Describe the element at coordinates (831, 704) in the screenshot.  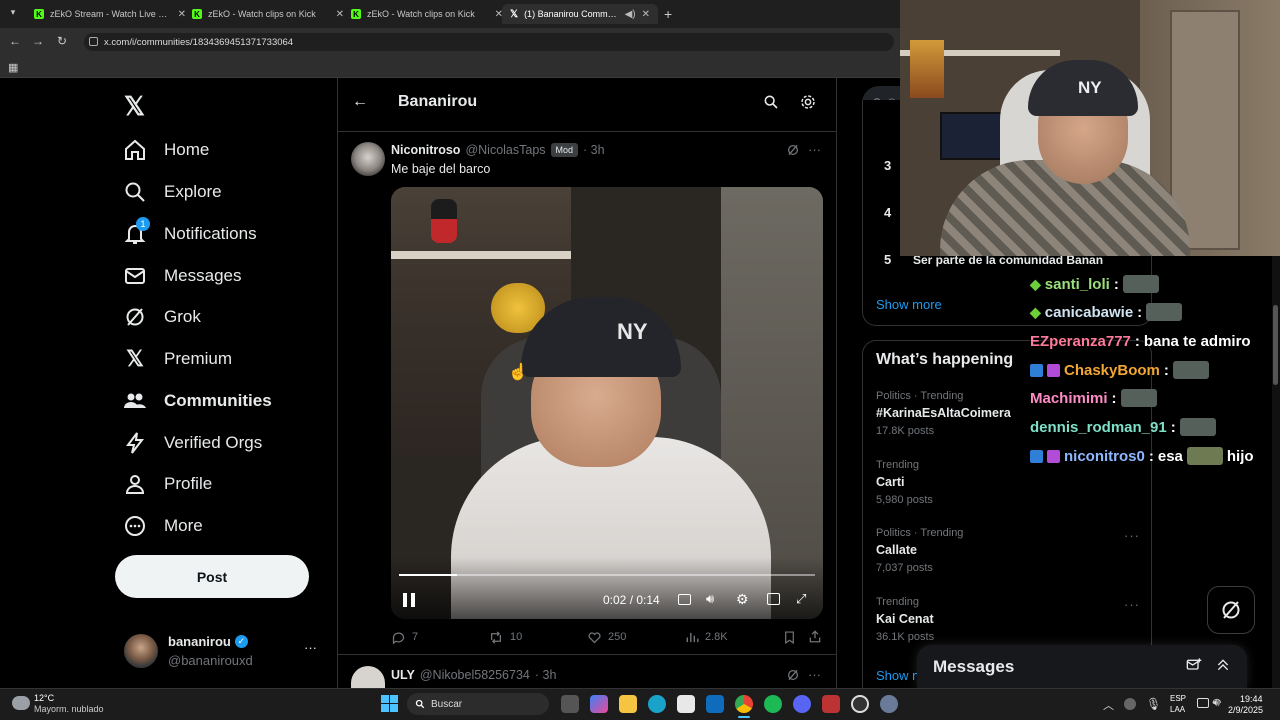
I see `obs-icon` at that location.